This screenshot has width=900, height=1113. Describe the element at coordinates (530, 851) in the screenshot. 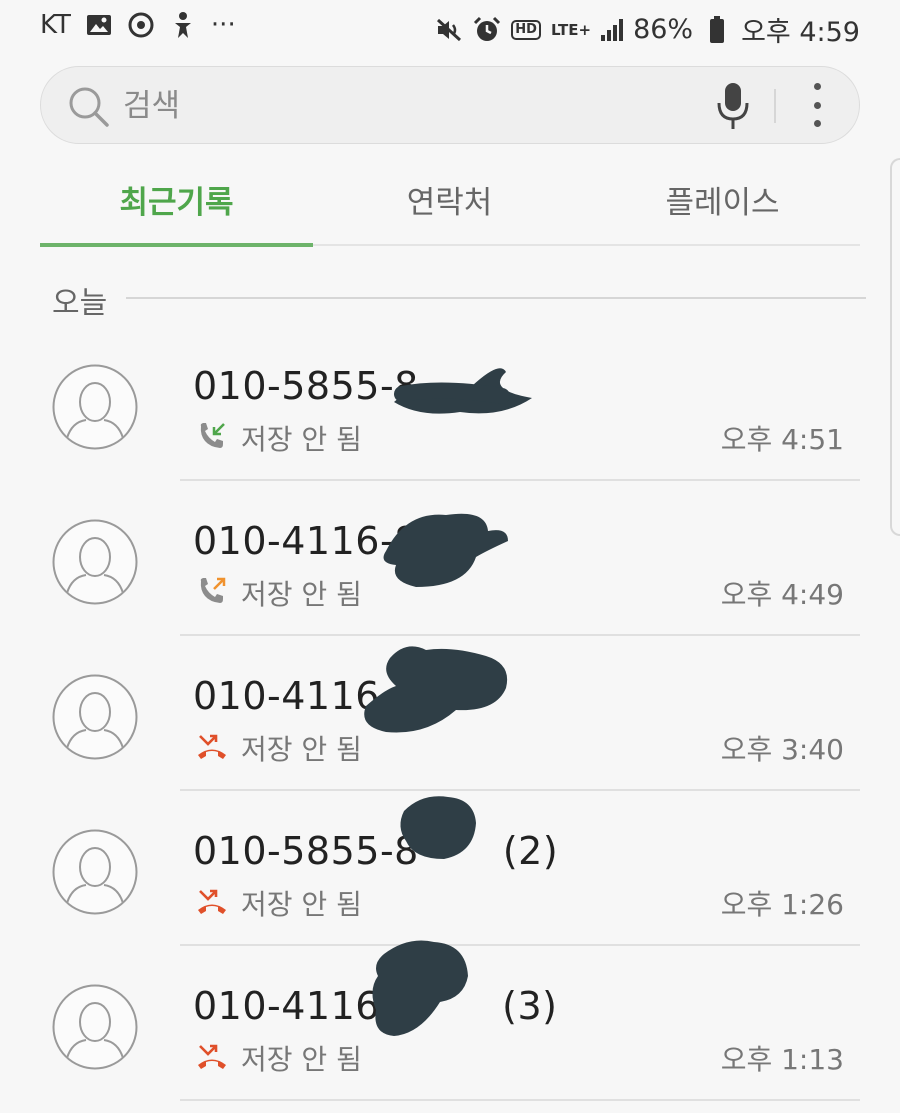

I see `call-count: (2)` at that location.